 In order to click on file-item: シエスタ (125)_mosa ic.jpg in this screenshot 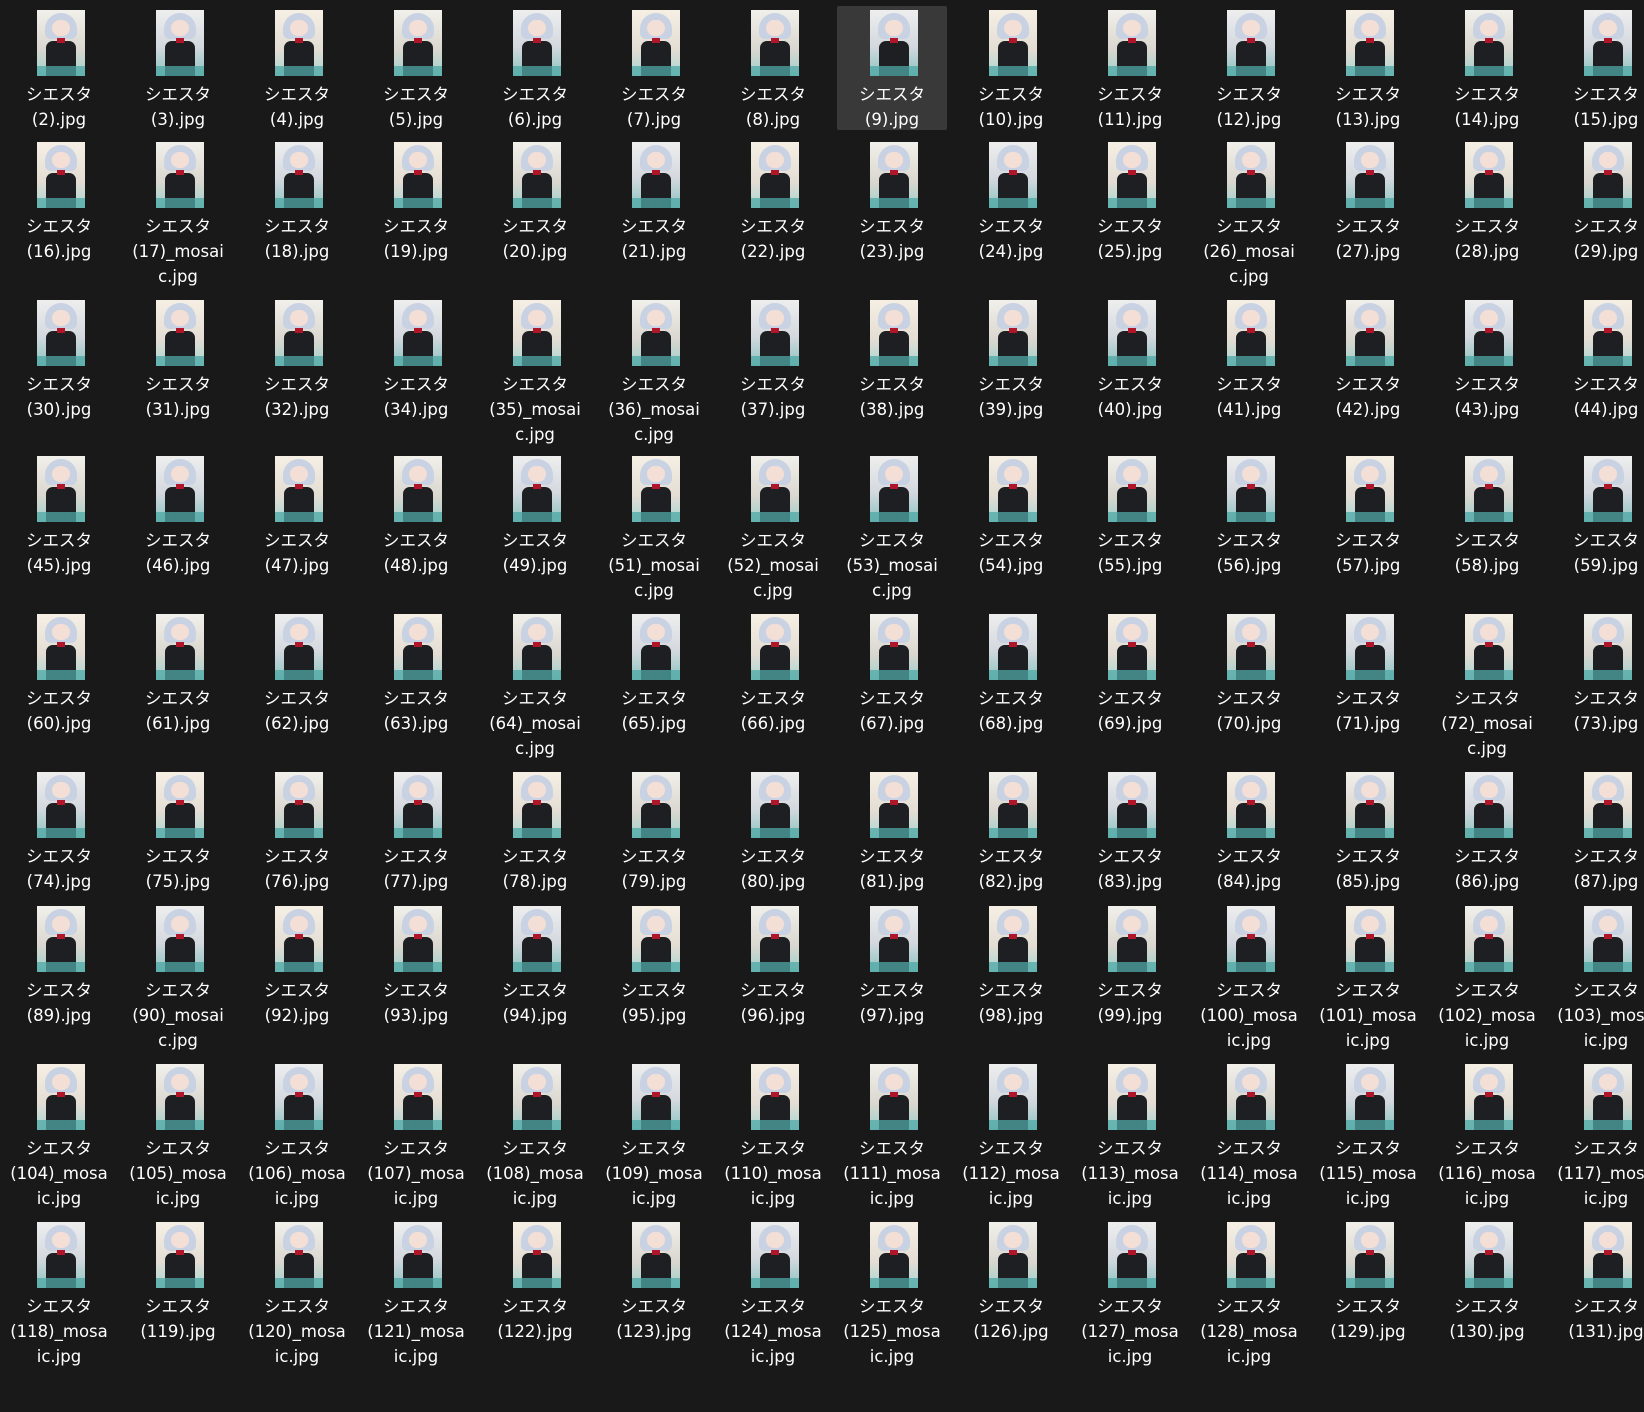, I will do `click(892, 1293)`.